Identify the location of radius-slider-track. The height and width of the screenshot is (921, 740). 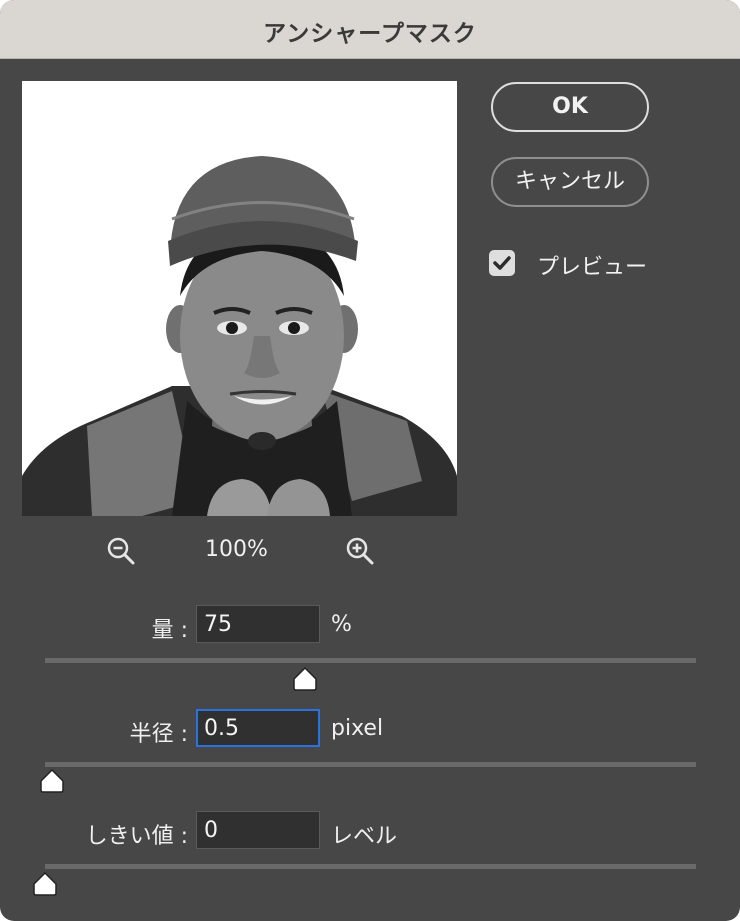
(370, 764).